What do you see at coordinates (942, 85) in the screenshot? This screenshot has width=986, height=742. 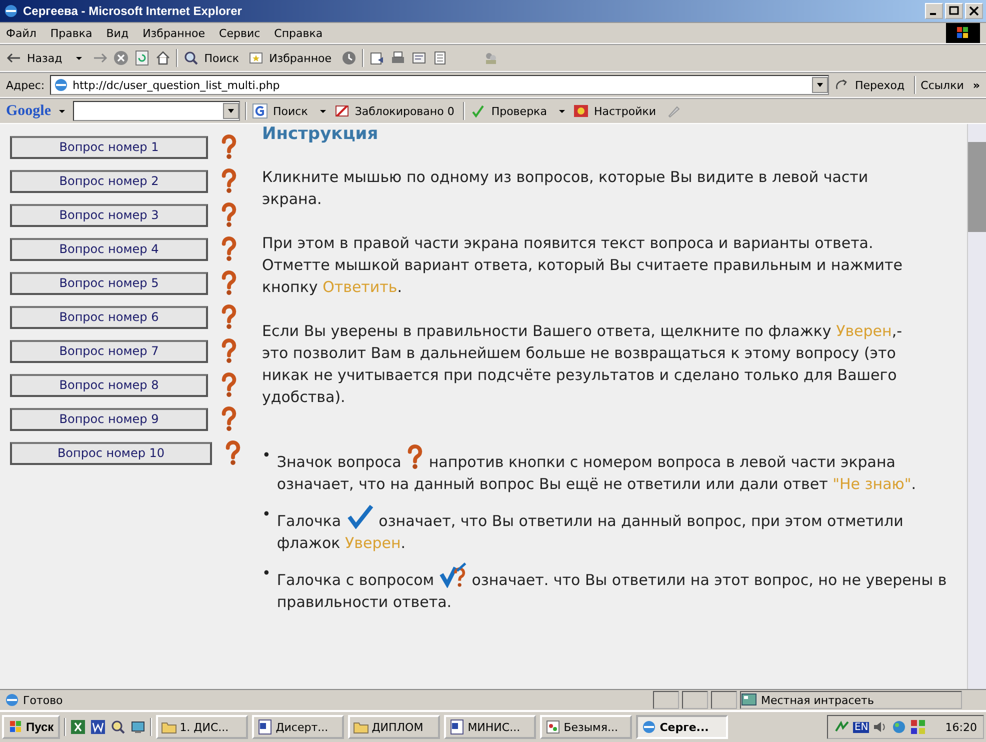 I see `links-button: Ссылки` at bounding box center [942, 85].